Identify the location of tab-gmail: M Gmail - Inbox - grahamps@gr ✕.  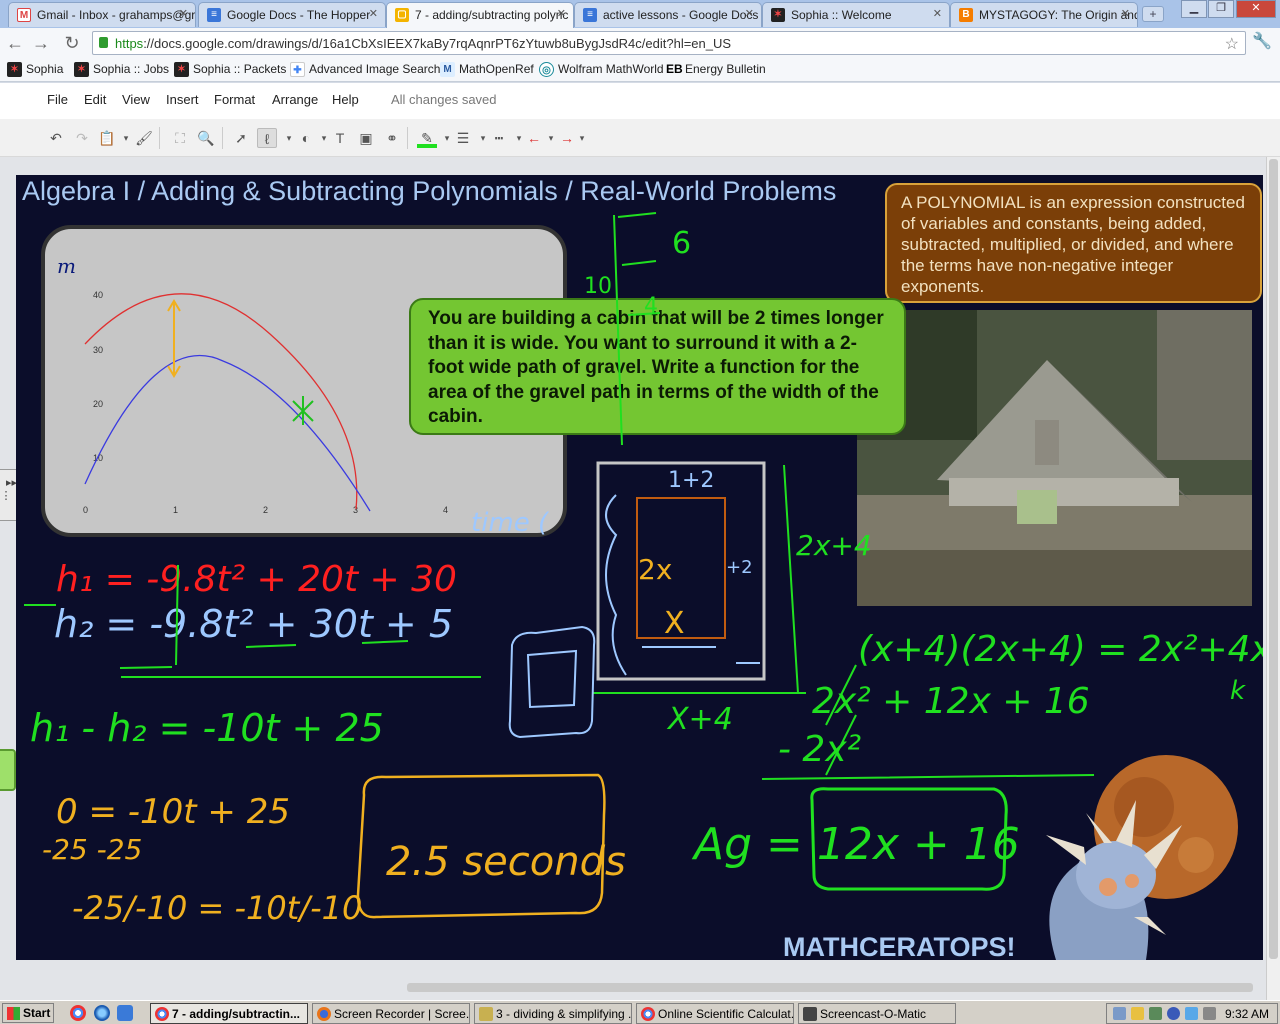
(102, 14).